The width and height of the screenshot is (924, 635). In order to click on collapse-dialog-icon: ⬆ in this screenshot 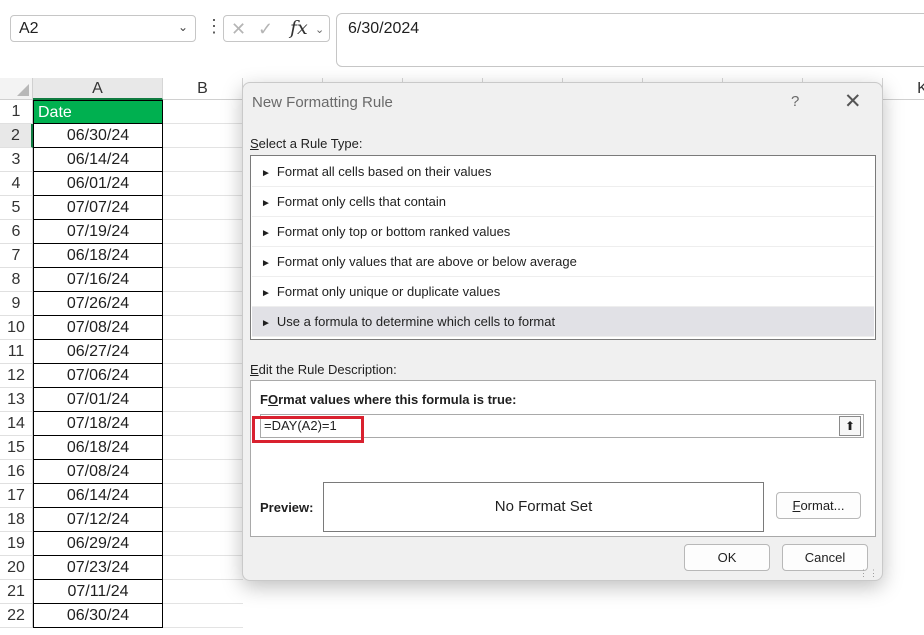, I will do `click(850, 426)`.